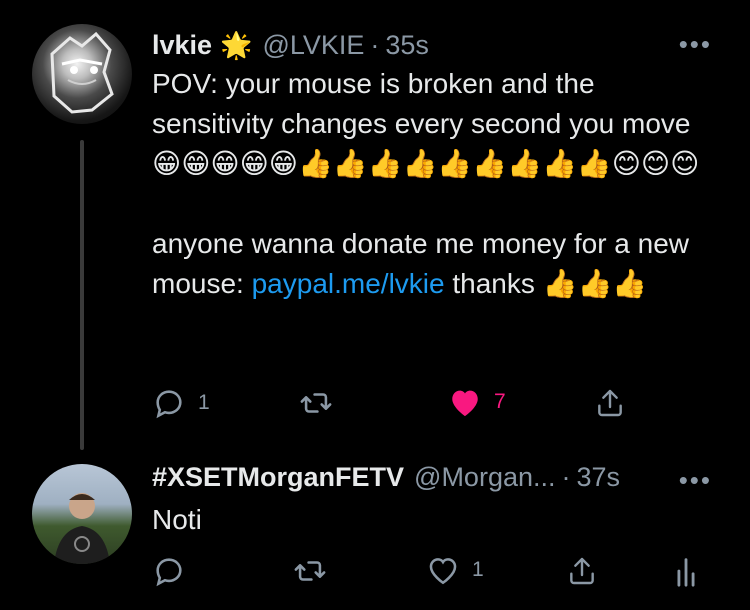 This screenshot has width=750, height=610. I want to click on like-button: 7, so click(477, 402).